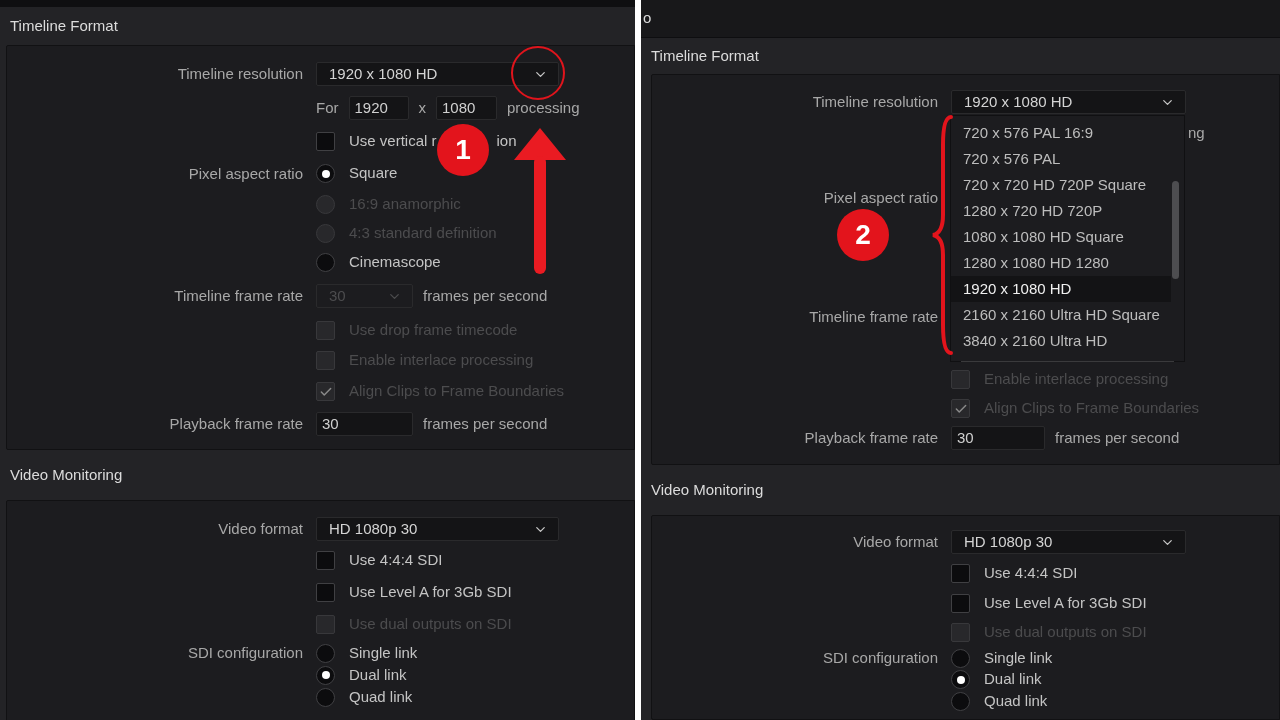  Describe the element at coordinates (422, 107) in the screenshot. I see `times-label: x` at that location.